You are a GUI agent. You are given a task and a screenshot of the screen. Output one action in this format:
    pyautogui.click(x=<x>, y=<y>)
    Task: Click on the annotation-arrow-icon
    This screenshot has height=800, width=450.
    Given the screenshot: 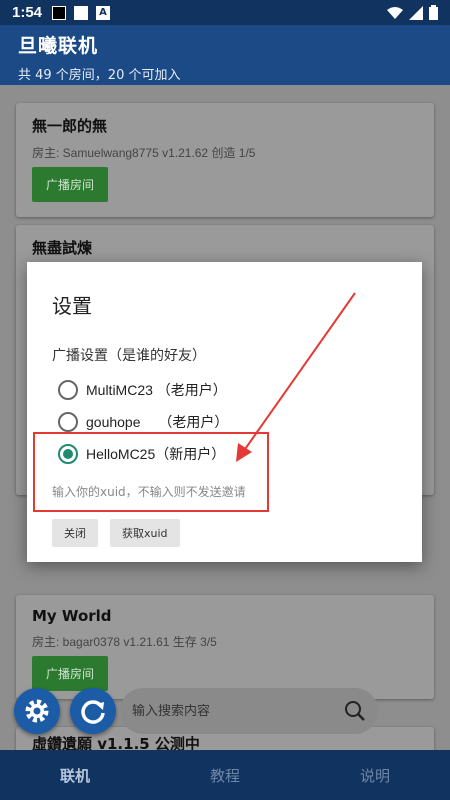 What is the action you would take?
    pyautogui.click(x=296, y=377)
    